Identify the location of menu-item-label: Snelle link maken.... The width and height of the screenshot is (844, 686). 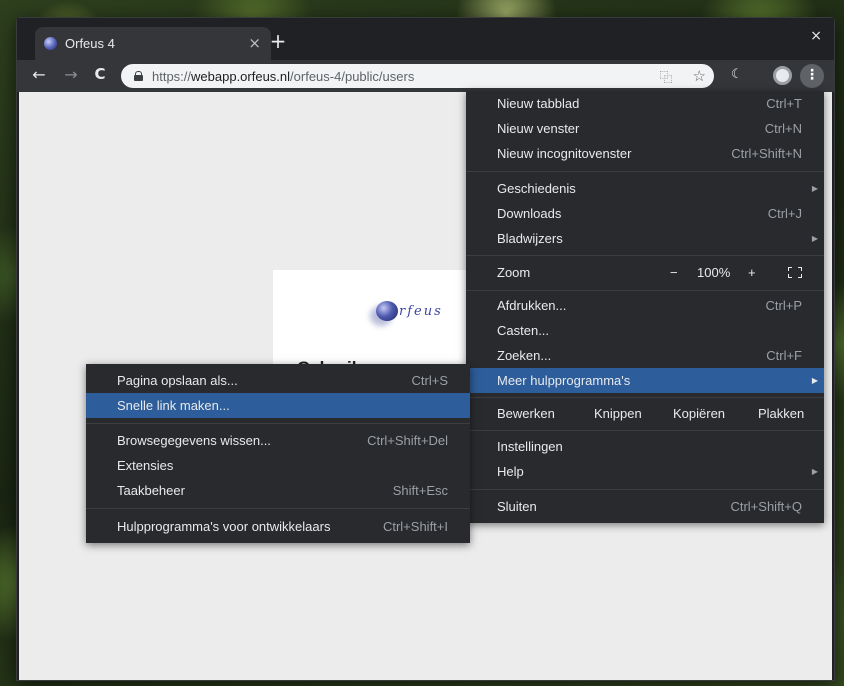
(173, 405).